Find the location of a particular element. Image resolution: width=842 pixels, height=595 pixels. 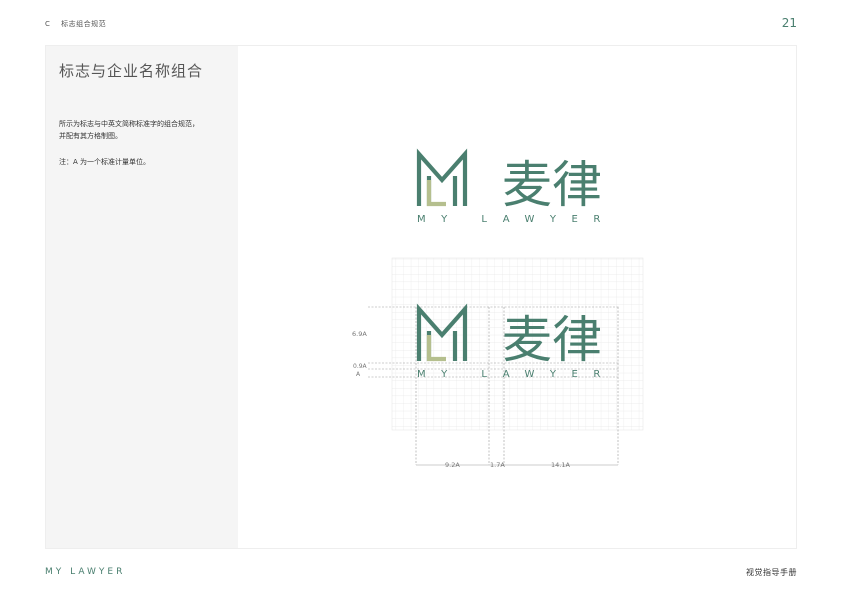

grid-logo-english-name: MY LAWYER is located at coordinates (516, 374).